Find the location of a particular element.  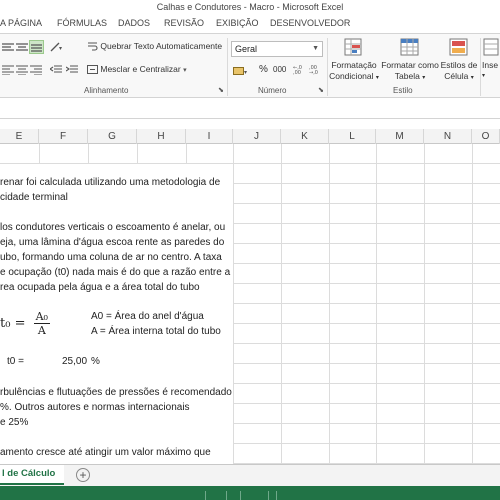

wrap-text-label: Quebrar Texto Automaticamente is located at coordinates (161, 46).